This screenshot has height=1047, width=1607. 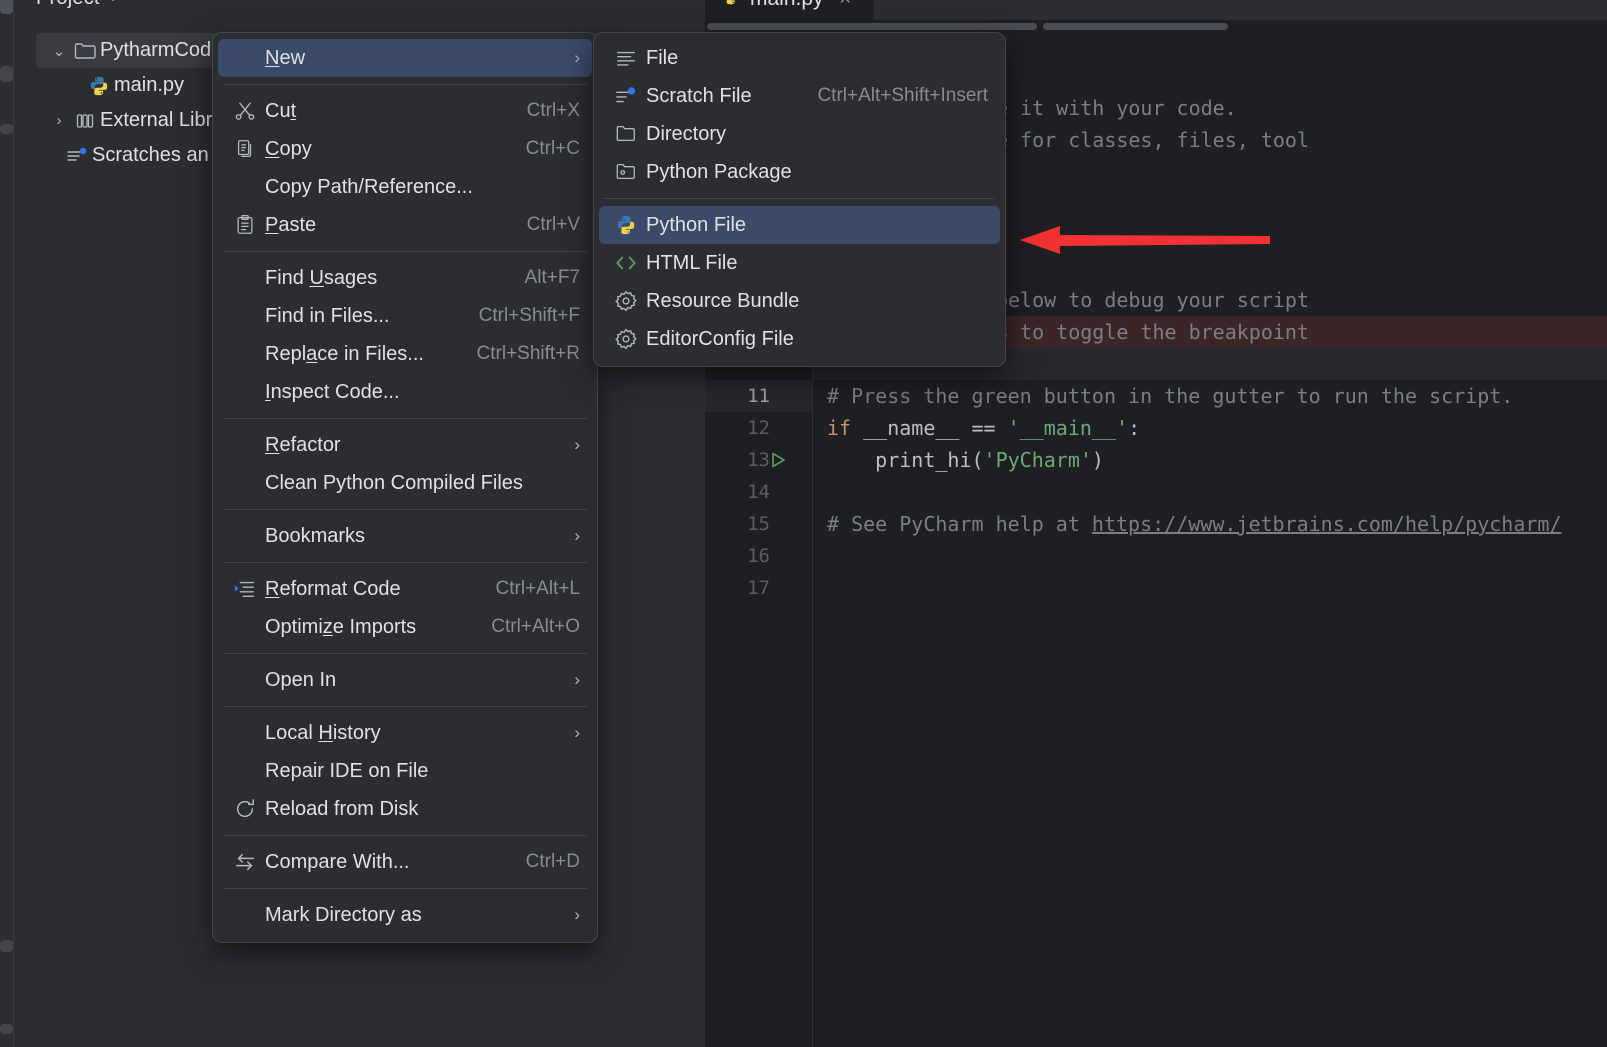 I want to click on scissors-icon, so click(x=245, y=111).